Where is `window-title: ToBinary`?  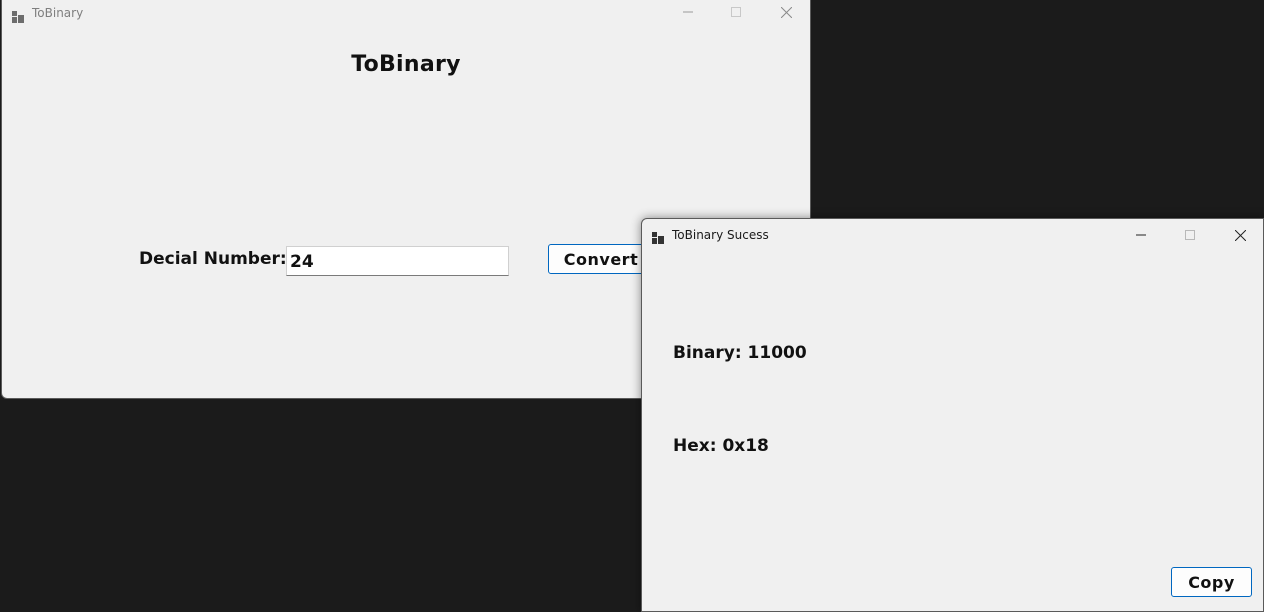 window-title: ToBinary is located at coordinates (58, 13).